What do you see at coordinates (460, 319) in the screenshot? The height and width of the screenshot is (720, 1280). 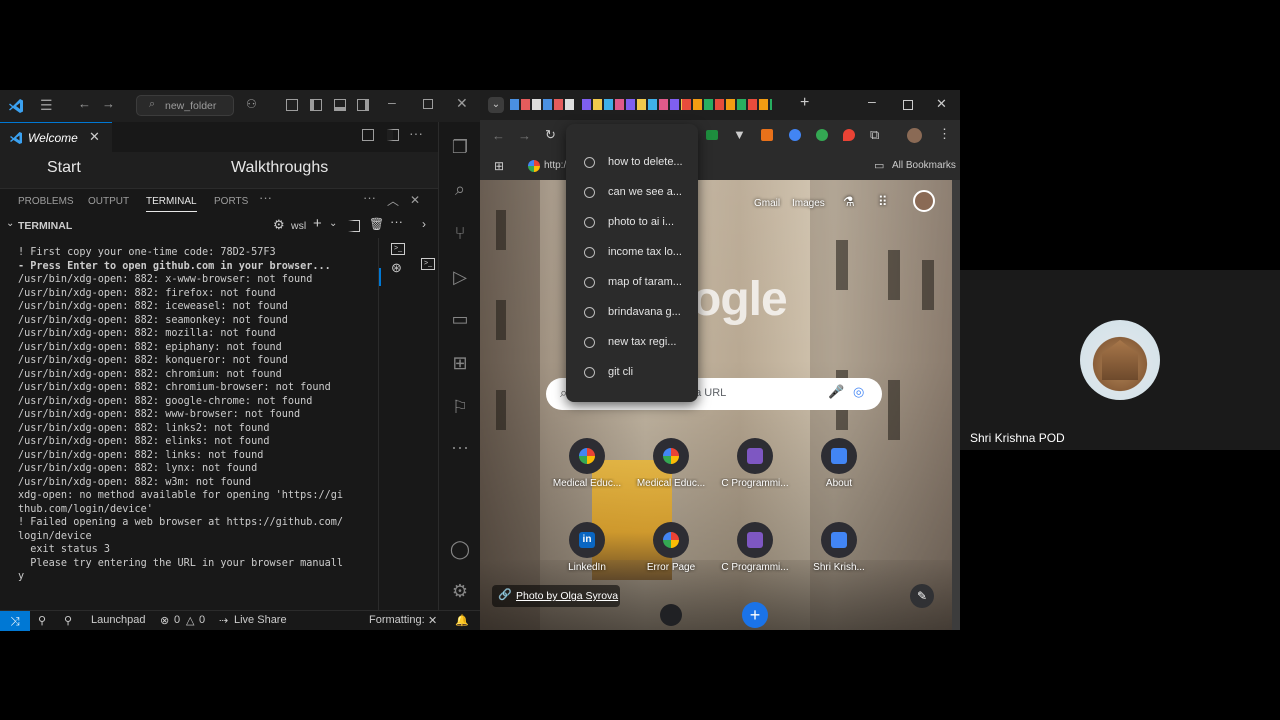 I see `remote-explorer-icon: ▭` at bounding box center [460, 319].